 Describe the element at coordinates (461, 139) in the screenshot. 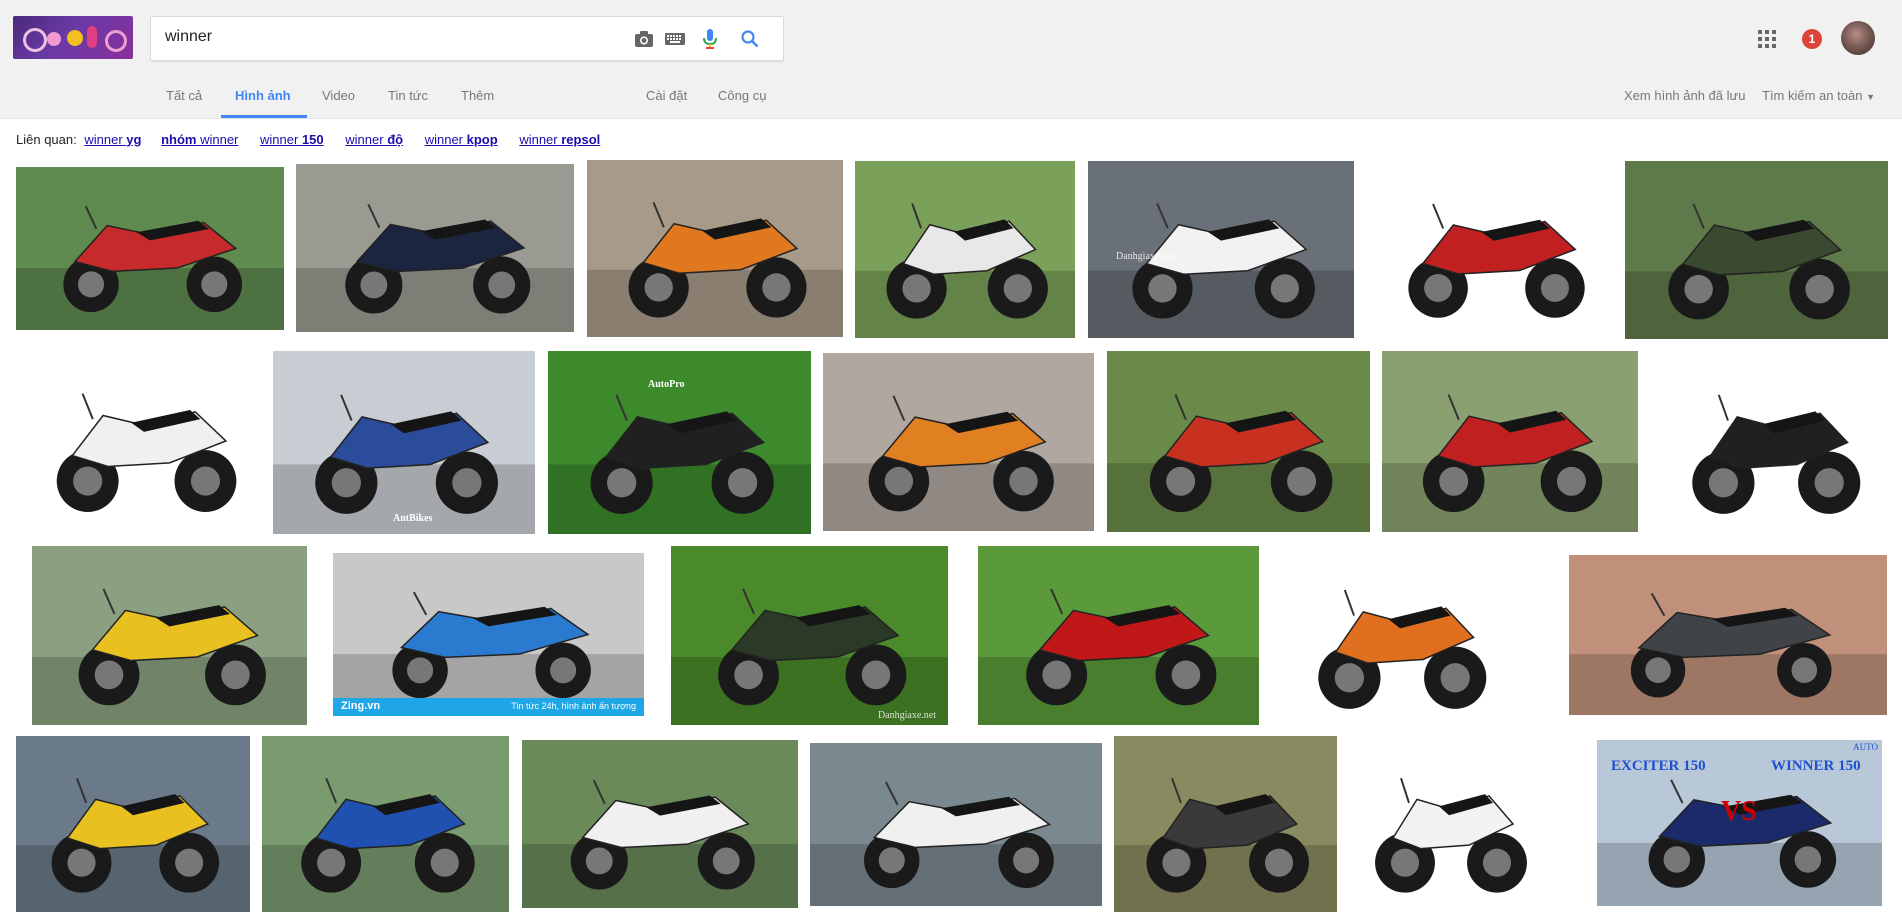

I see `related-chip: winner kpop` at that location.